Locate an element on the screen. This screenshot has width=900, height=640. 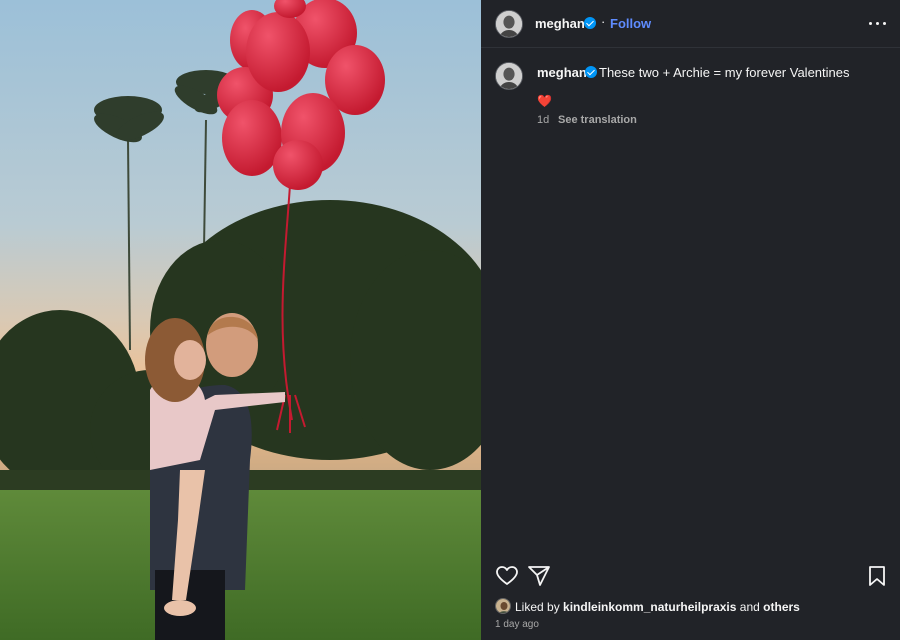
action-bar is located at coordinates (690, 576).